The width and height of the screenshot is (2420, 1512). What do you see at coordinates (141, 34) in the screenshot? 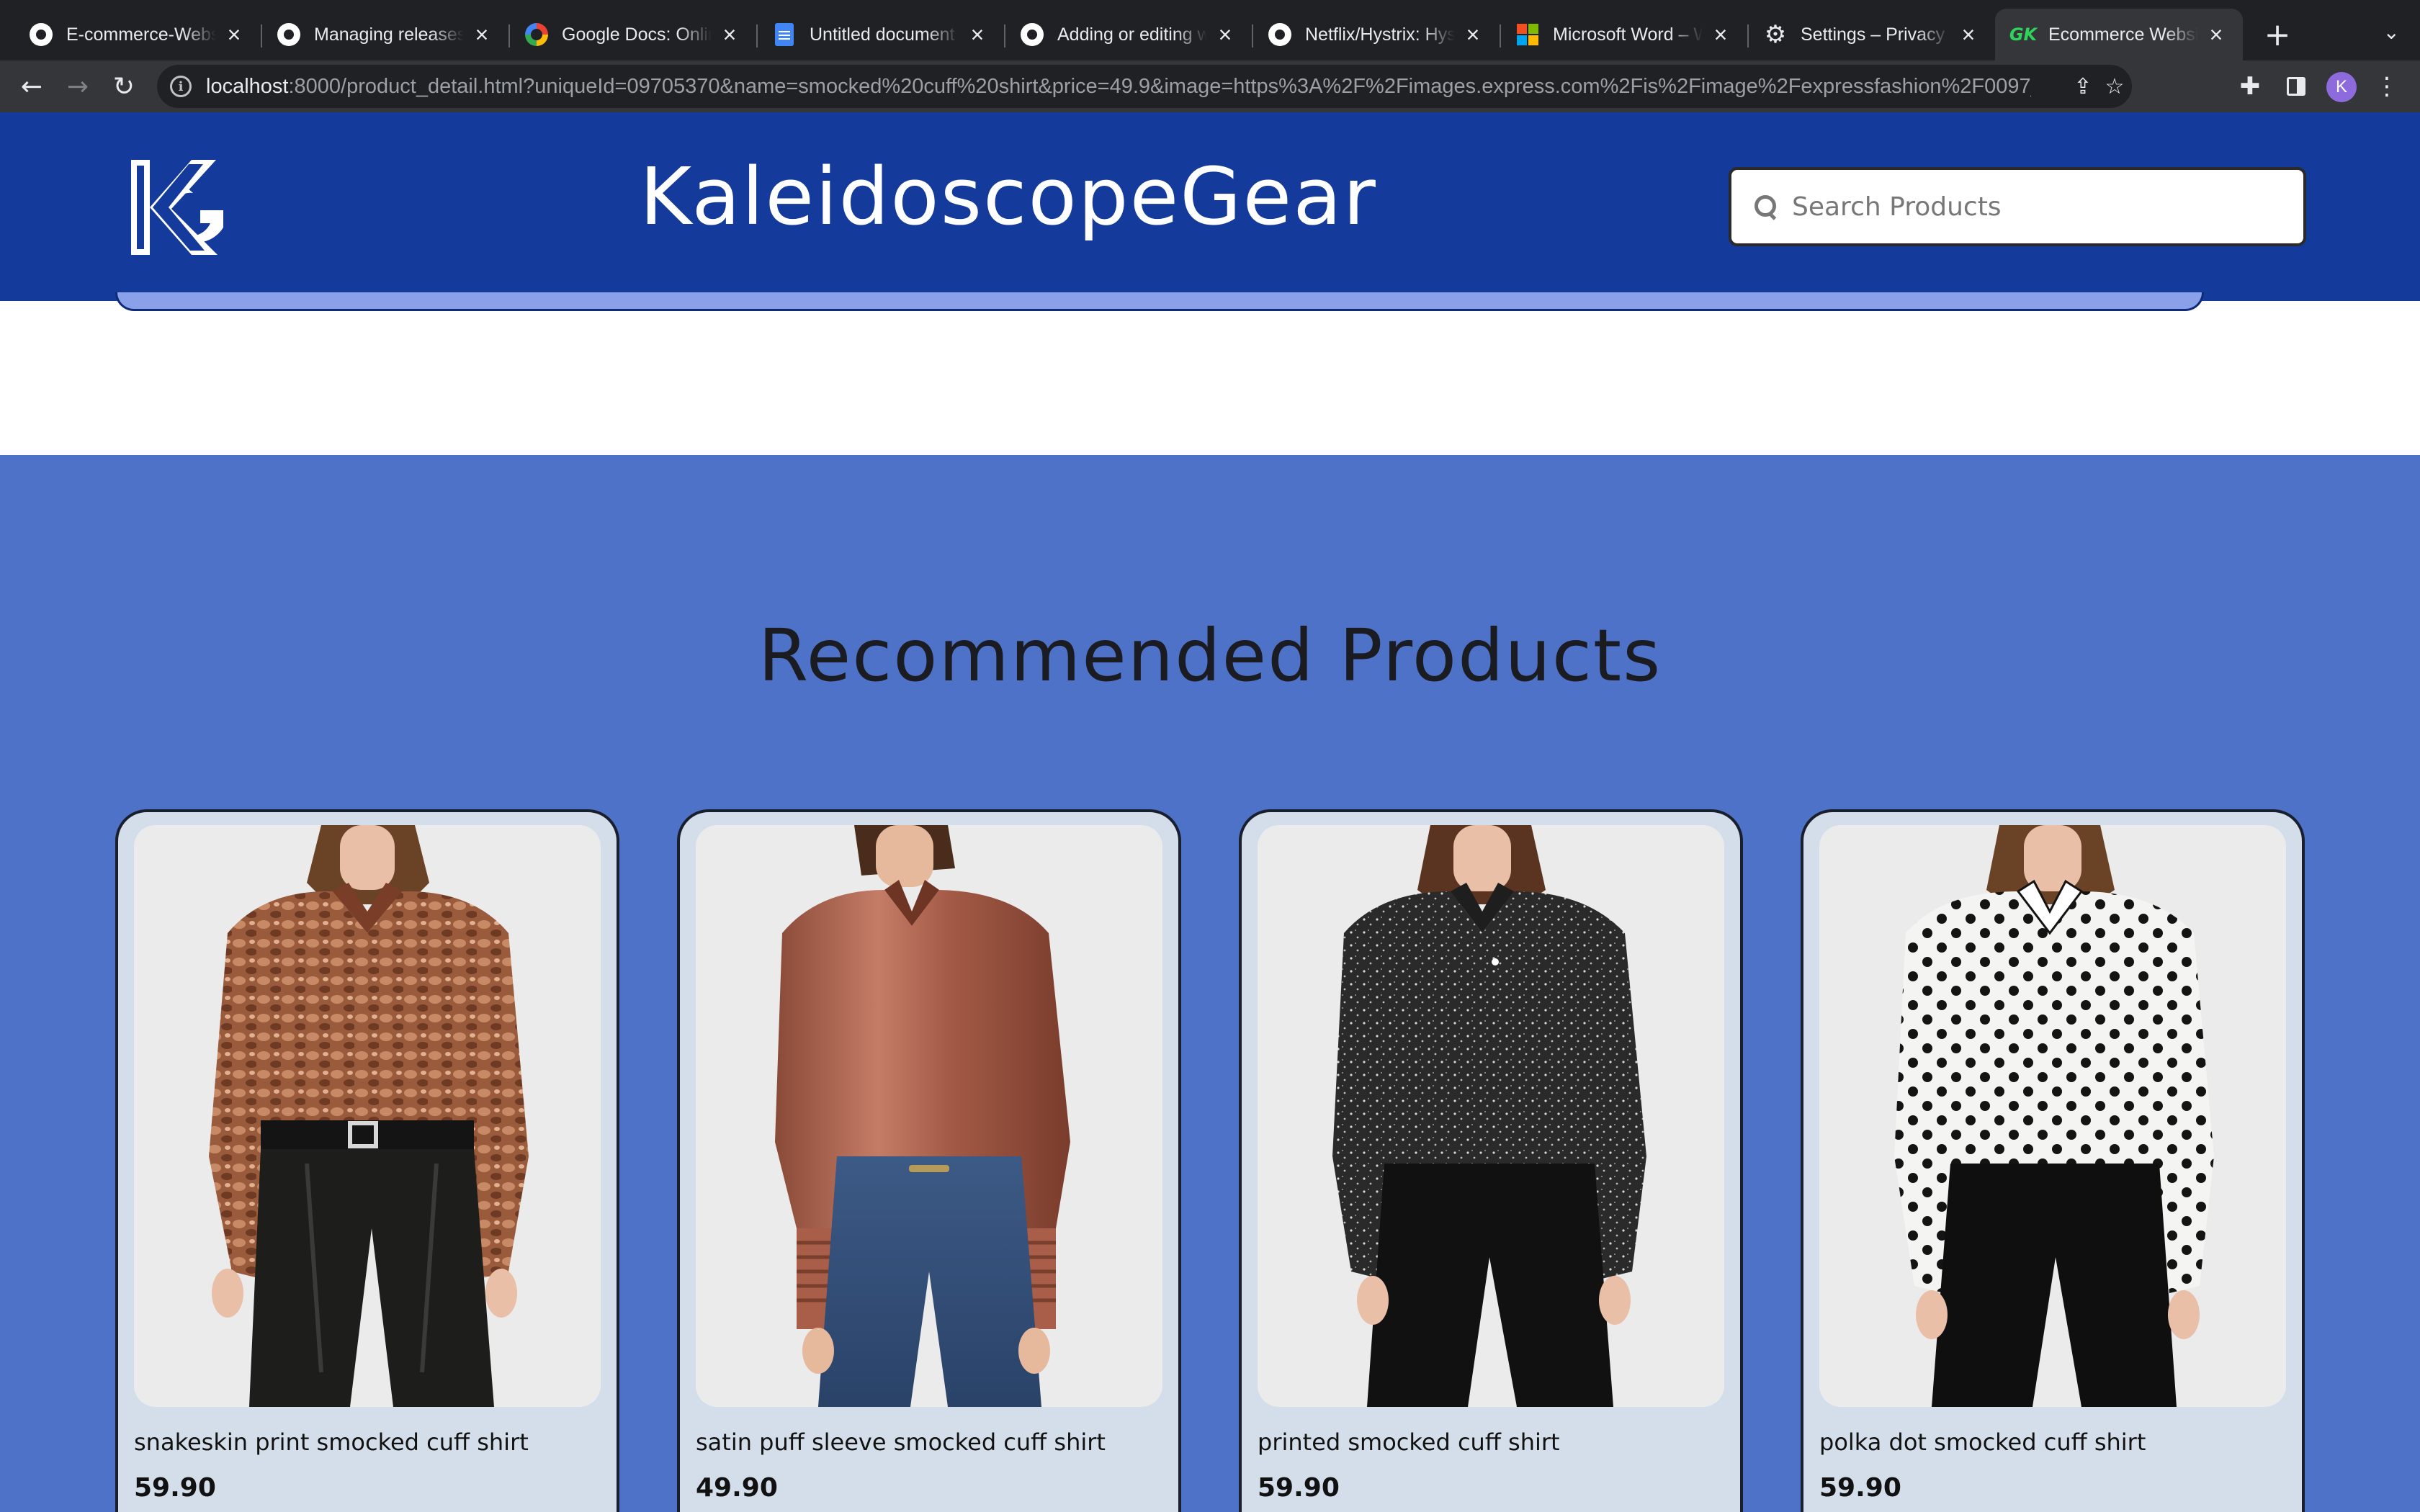
I see `tab-title: E-commerce-Website` at bounding box center [141, 34].